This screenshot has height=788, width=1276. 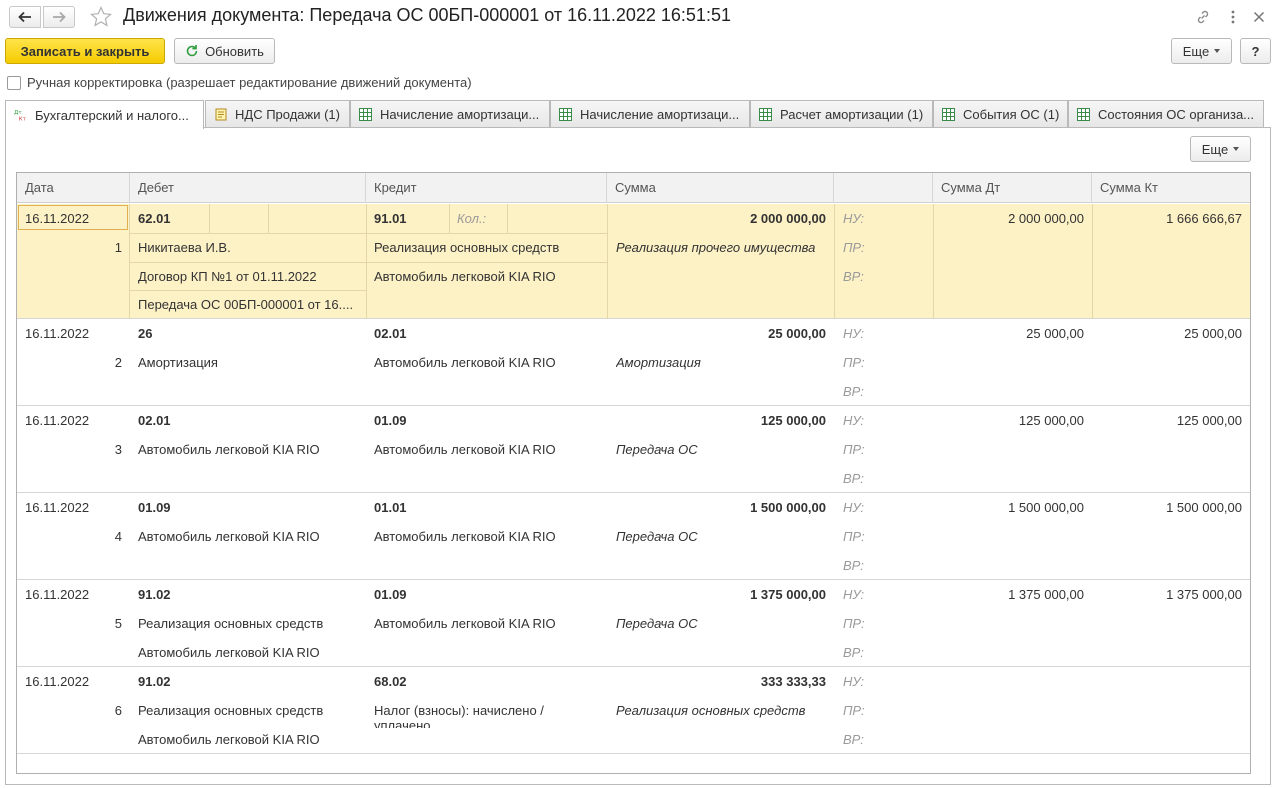 I want to click on tab-vat-sales: НДС Продажи (1), so click(x=277, y=114).